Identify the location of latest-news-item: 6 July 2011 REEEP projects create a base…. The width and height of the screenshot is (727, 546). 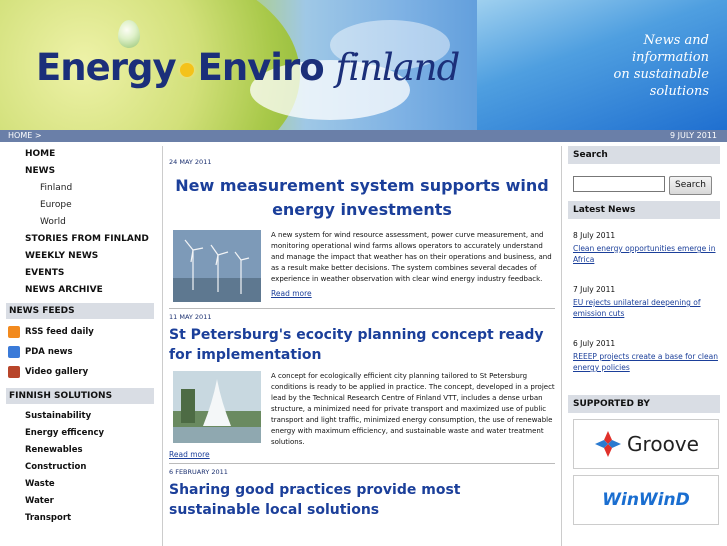
(644, 356).